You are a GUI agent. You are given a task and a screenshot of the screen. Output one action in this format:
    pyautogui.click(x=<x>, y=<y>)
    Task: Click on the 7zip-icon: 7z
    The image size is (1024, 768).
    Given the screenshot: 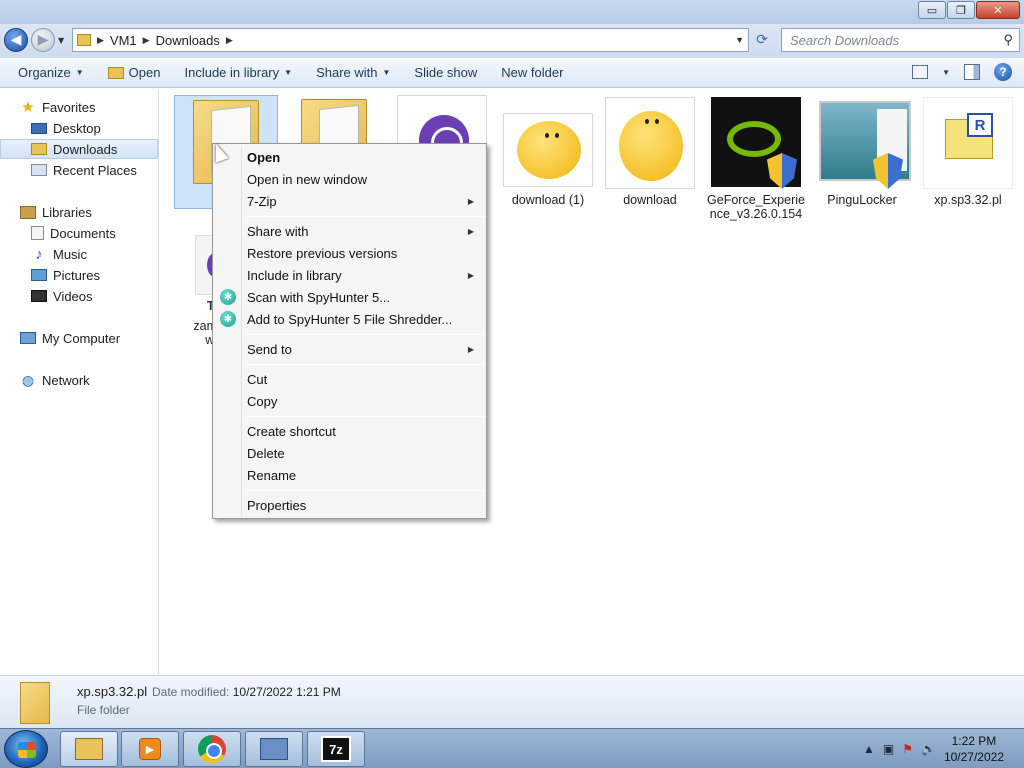 What is the action you would take?
    pyautogui.click(x=336, y=749)
    